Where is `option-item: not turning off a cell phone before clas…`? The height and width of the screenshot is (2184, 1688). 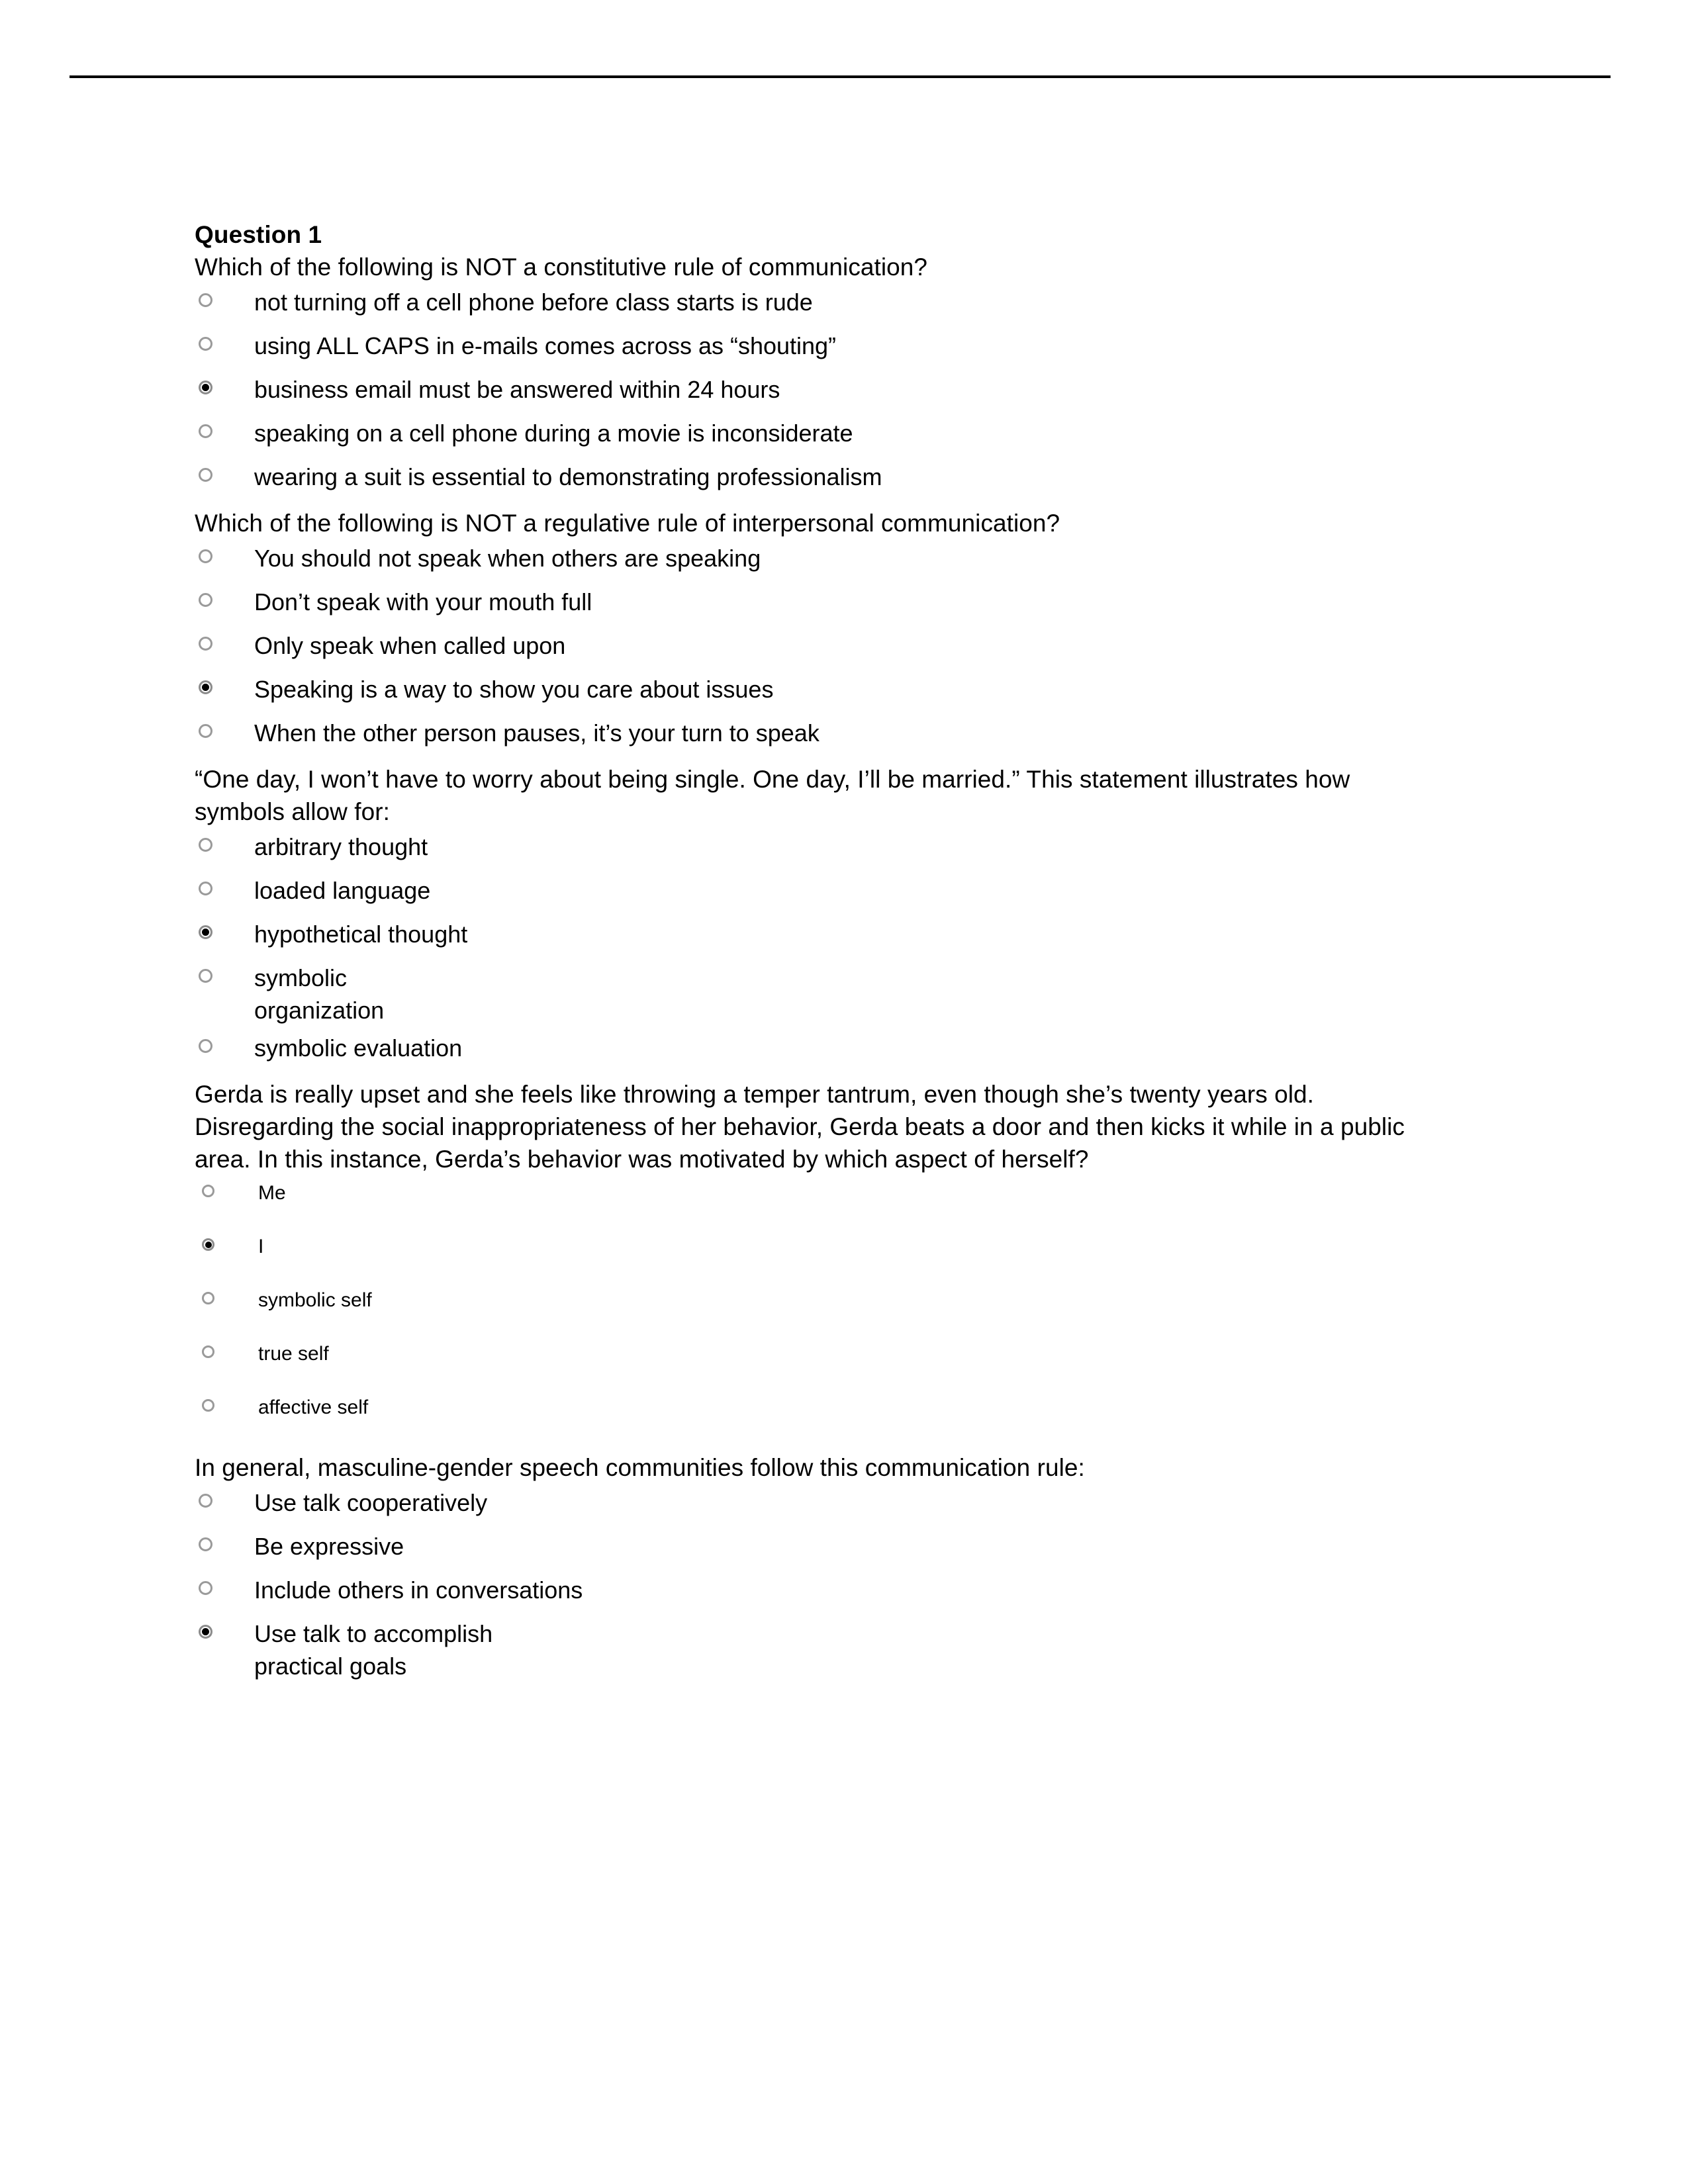 option-item: not turning off a cell phone before clas… is located at coordinates (817, 305).